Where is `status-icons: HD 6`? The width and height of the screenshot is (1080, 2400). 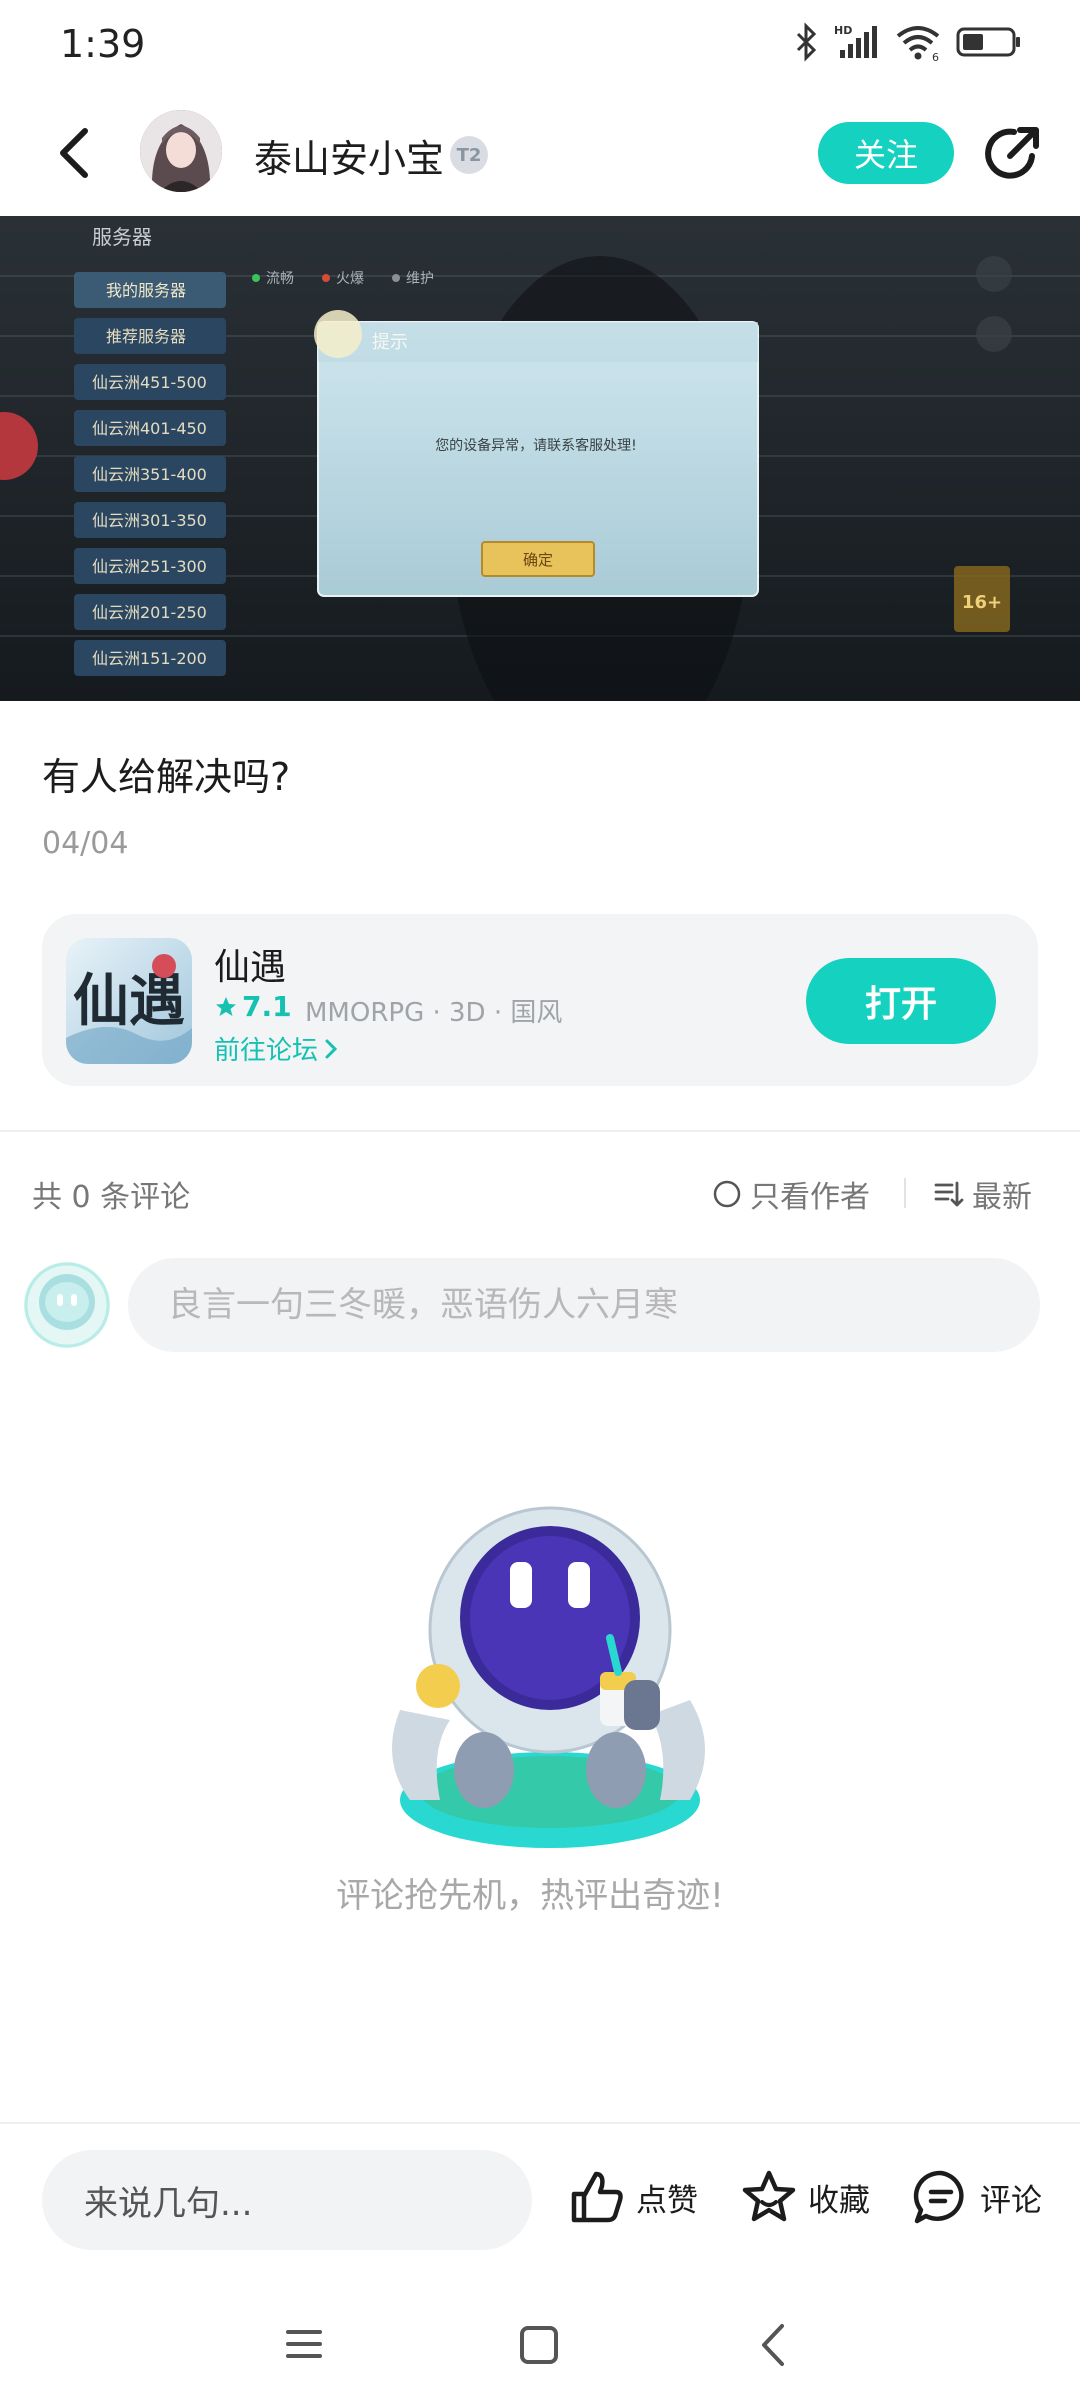
status-icons: HD 6 is located at coordinates (908, 42).